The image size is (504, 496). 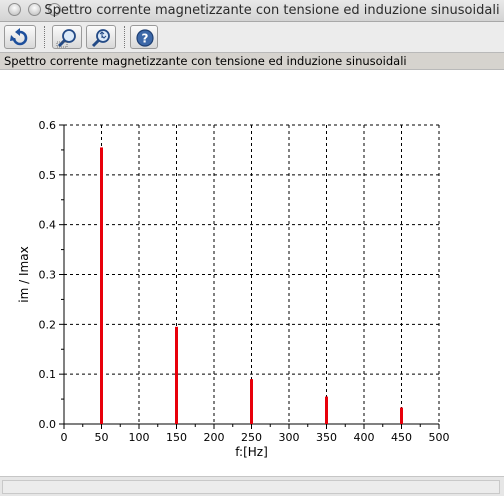 I want to click on x-tick-label: 200, so click(x=214, y=437).